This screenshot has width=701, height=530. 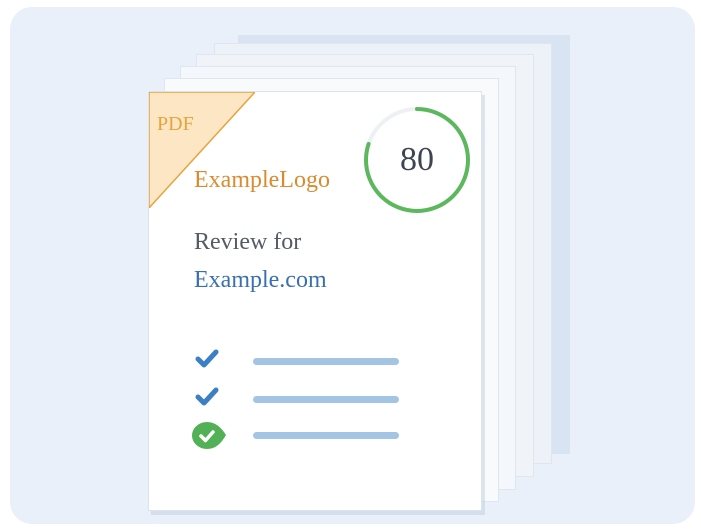 I want to click on pdf-badge-label: PDF, so click(x=175, y=124).